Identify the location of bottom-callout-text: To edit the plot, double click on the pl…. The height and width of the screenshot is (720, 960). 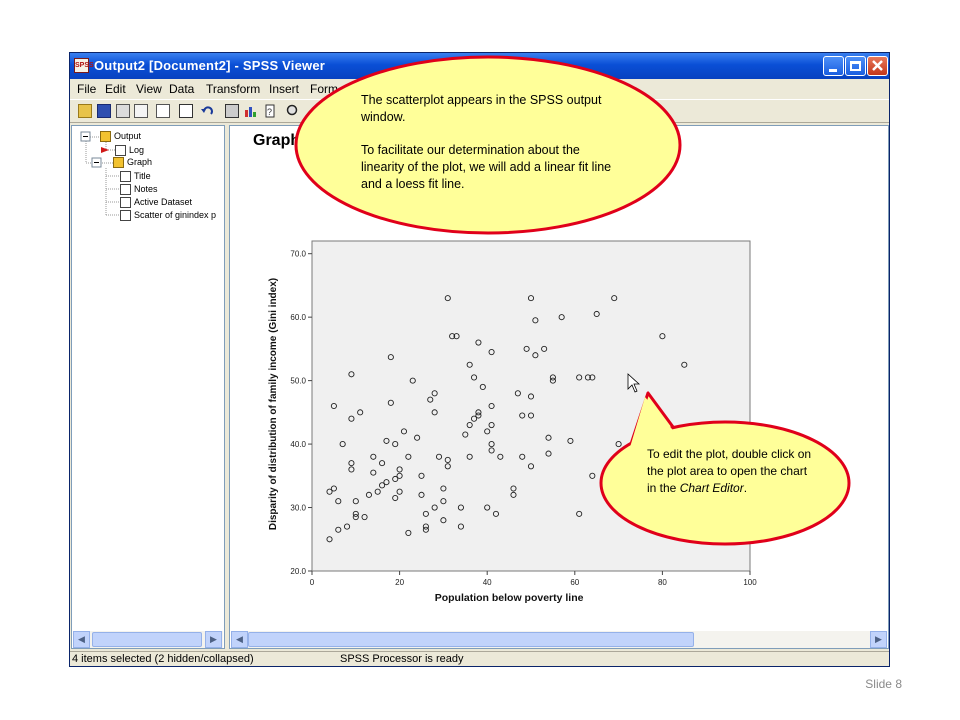
(729, 471).